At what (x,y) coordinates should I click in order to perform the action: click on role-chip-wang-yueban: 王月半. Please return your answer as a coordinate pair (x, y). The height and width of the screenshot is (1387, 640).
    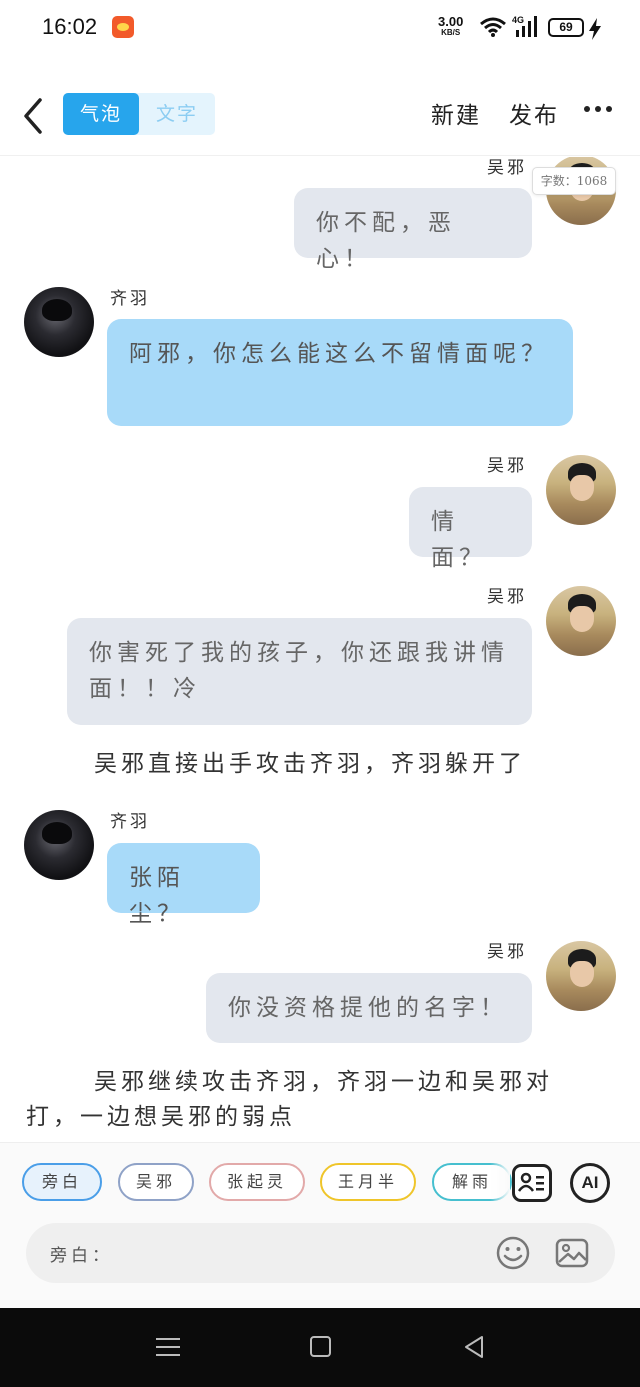
    Looking at the image, I should click on (368, 1182).